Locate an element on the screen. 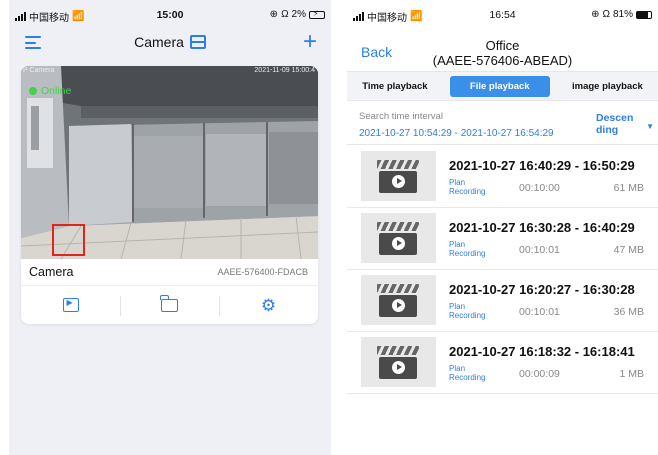 This screenshot has width=658, height=455. tab-image-playback: image playback is located at coordinates (607, 86).